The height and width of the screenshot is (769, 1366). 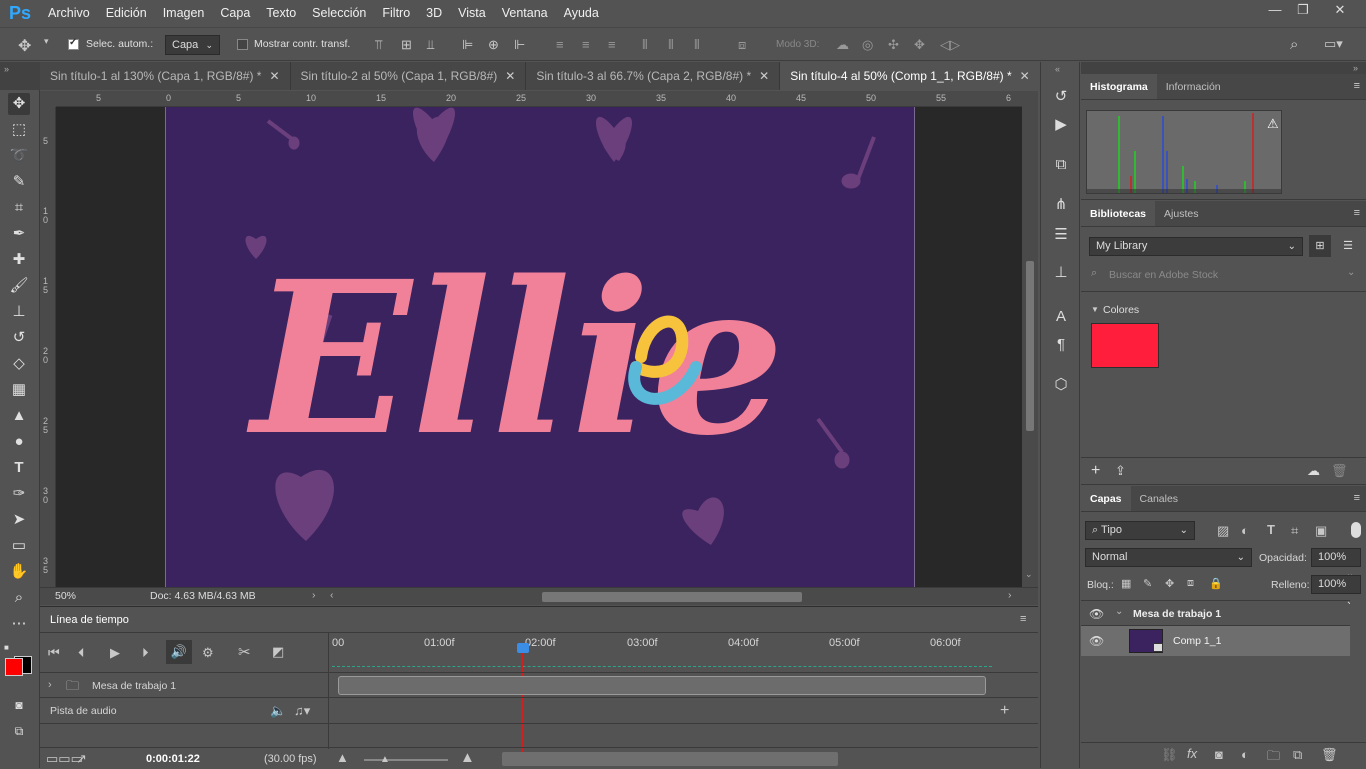 What do you see at coordinates (560, 44) in the screenshot?
I see `distribute-top-icon: ≡` at bounding box center [560, 44].